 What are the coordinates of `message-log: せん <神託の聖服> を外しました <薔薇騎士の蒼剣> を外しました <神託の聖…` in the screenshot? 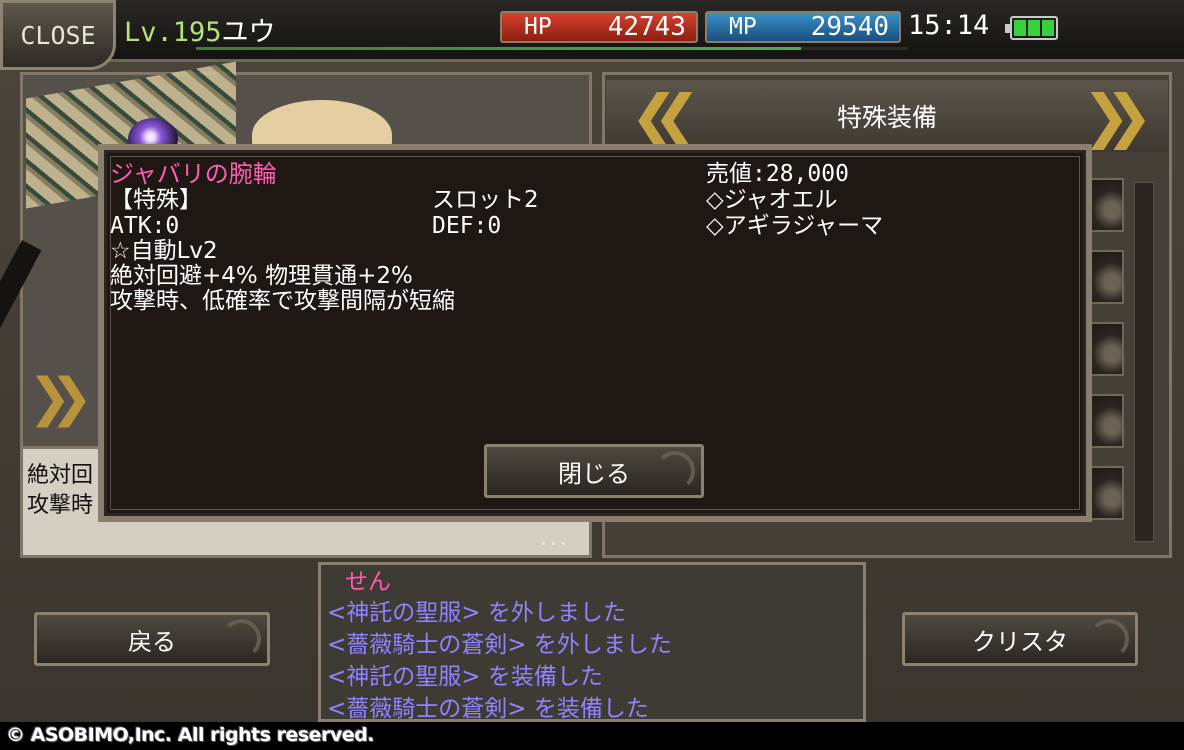 It's located at (592, 642).